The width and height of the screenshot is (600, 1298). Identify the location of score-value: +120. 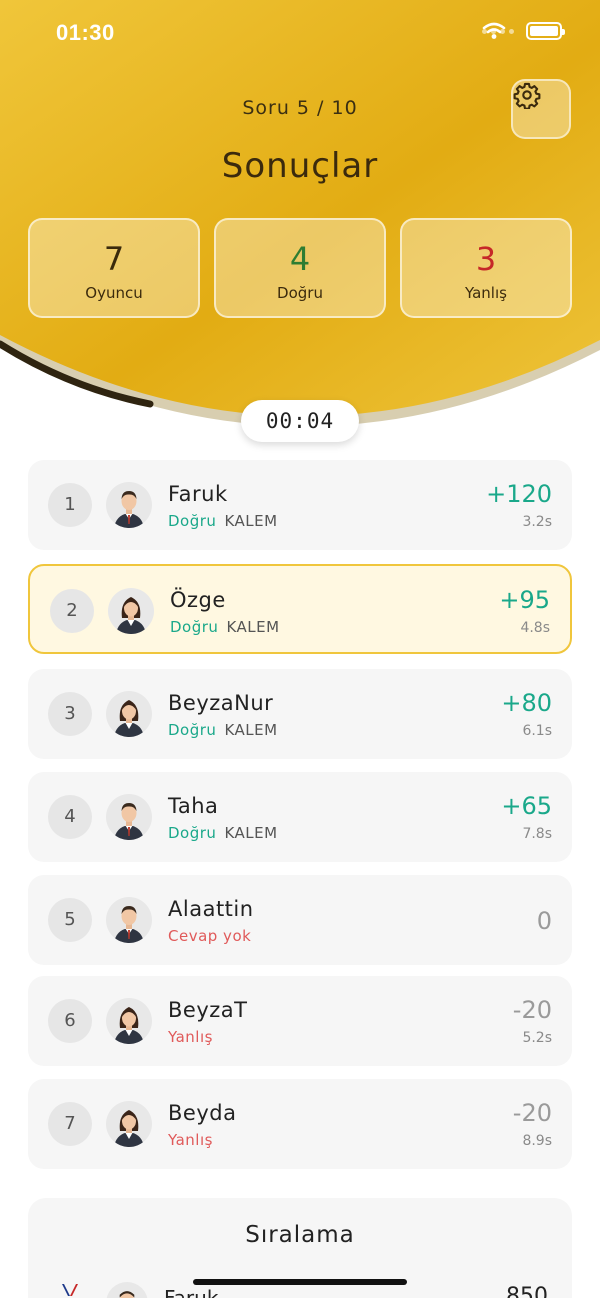
(519, 494).